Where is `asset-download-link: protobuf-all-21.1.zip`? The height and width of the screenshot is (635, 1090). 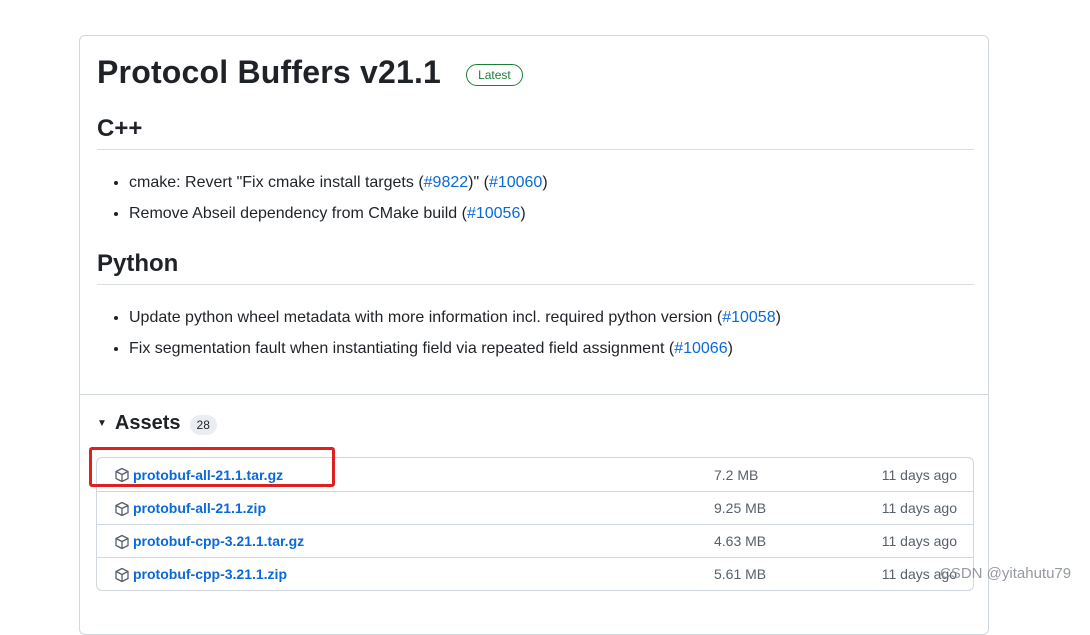
asset-download-link: protobuf-all-21.1.zip is located at coordinates (199, 508).